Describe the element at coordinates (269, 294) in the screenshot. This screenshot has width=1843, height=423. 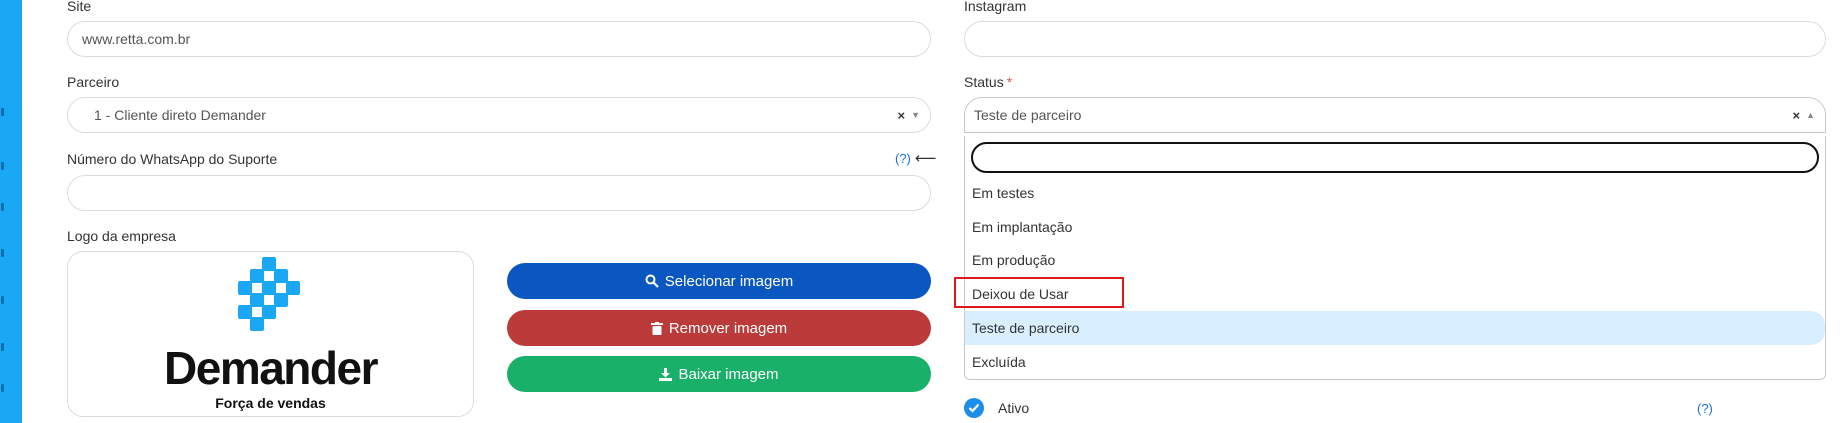
I see `demander-logo-mark-icon` at that location.